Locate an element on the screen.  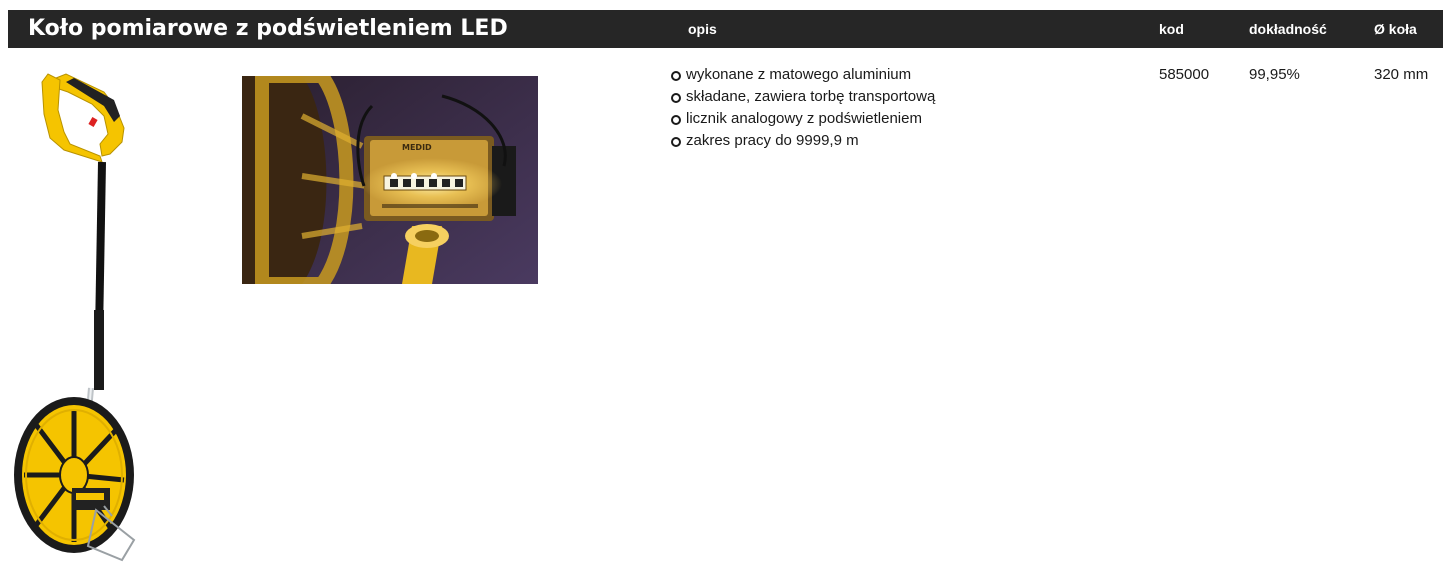
column-header-srednica: Ø koła is located at coordinates (1395, 29).